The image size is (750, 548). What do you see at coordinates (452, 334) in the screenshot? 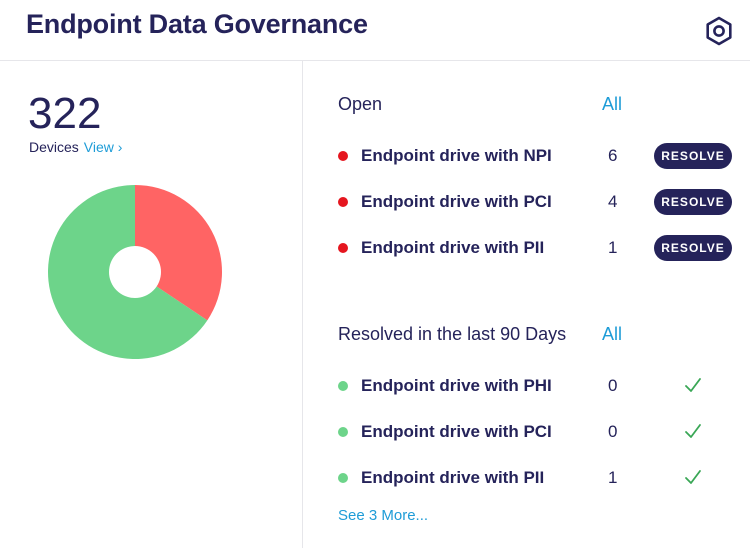
I see `resolved-section-title: Resolved in the last 90 Days` at bounding box center [452, 334].